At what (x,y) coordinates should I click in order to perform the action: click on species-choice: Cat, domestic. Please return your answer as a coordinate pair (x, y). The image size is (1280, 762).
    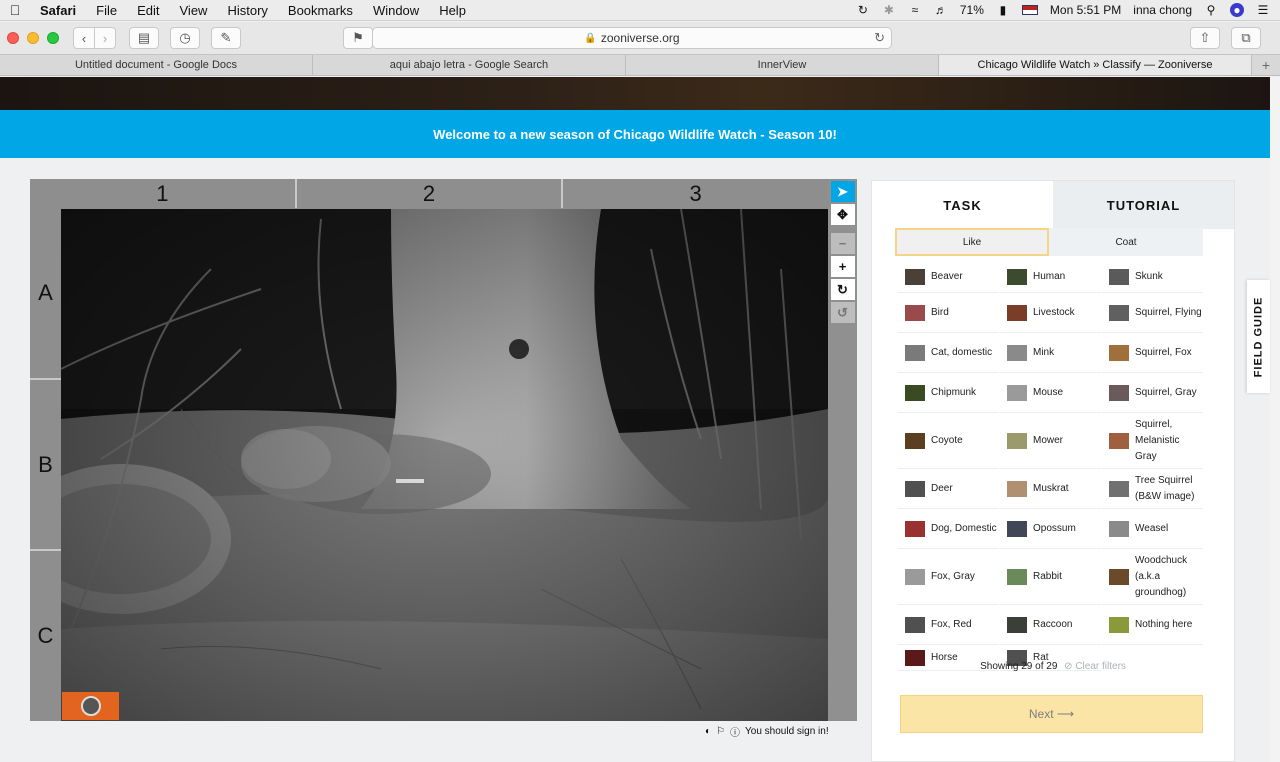
    Looking at the image, I should click on (948, 353).